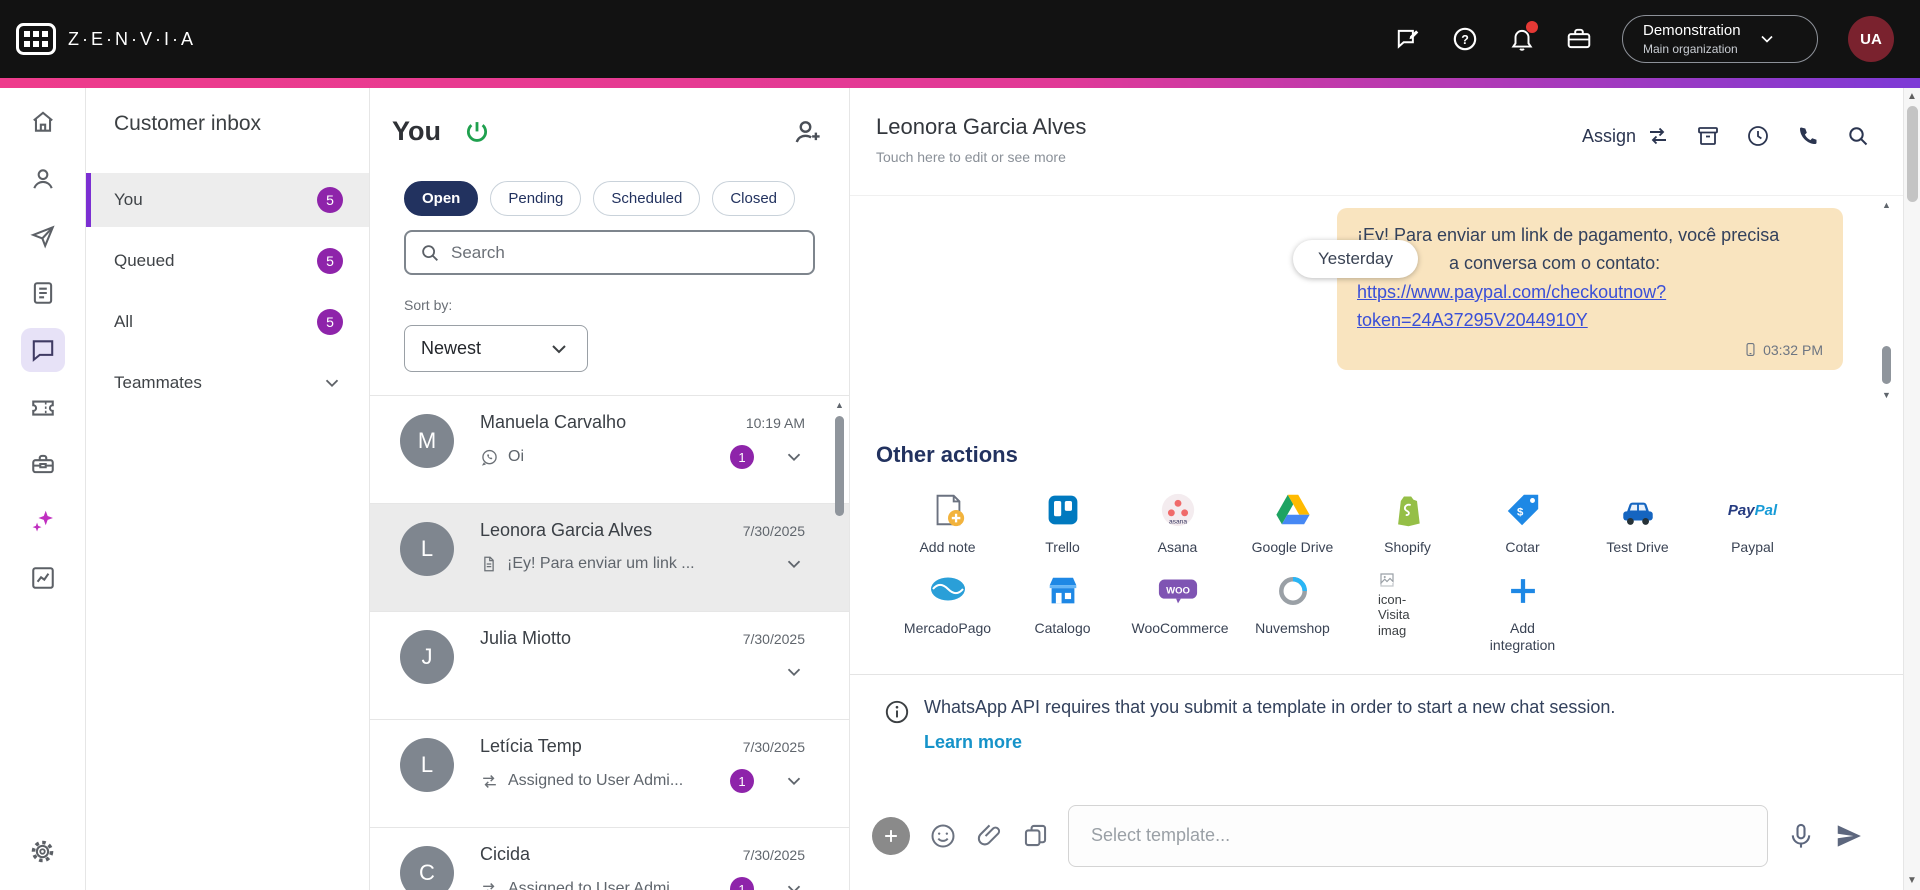 This screenshot has height=890, width=1920. Describe the element at coordinates (477, 132) in the screenshot. I see `availability-power-icon` at that location.